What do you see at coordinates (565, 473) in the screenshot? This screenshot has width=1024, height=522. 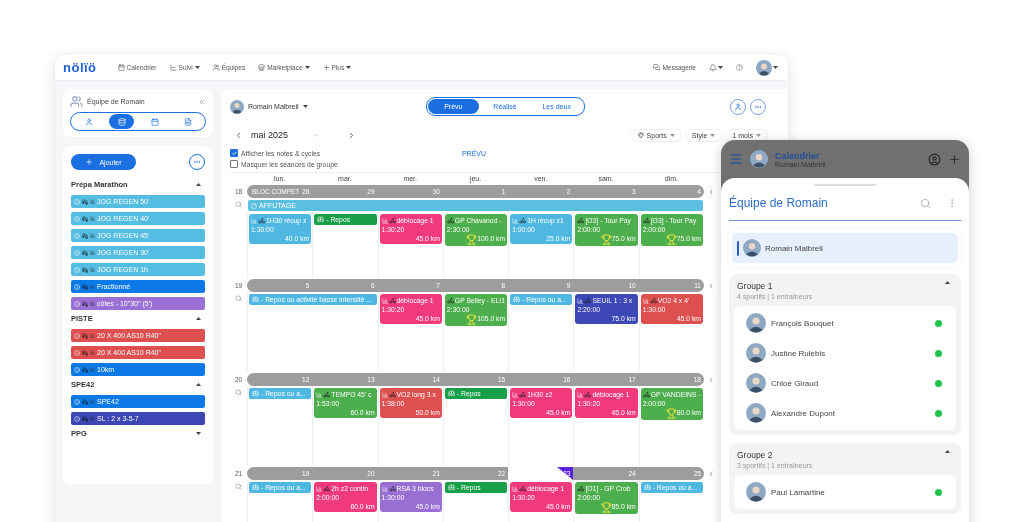 I see `today-marker` at bounding box center [565, 473].